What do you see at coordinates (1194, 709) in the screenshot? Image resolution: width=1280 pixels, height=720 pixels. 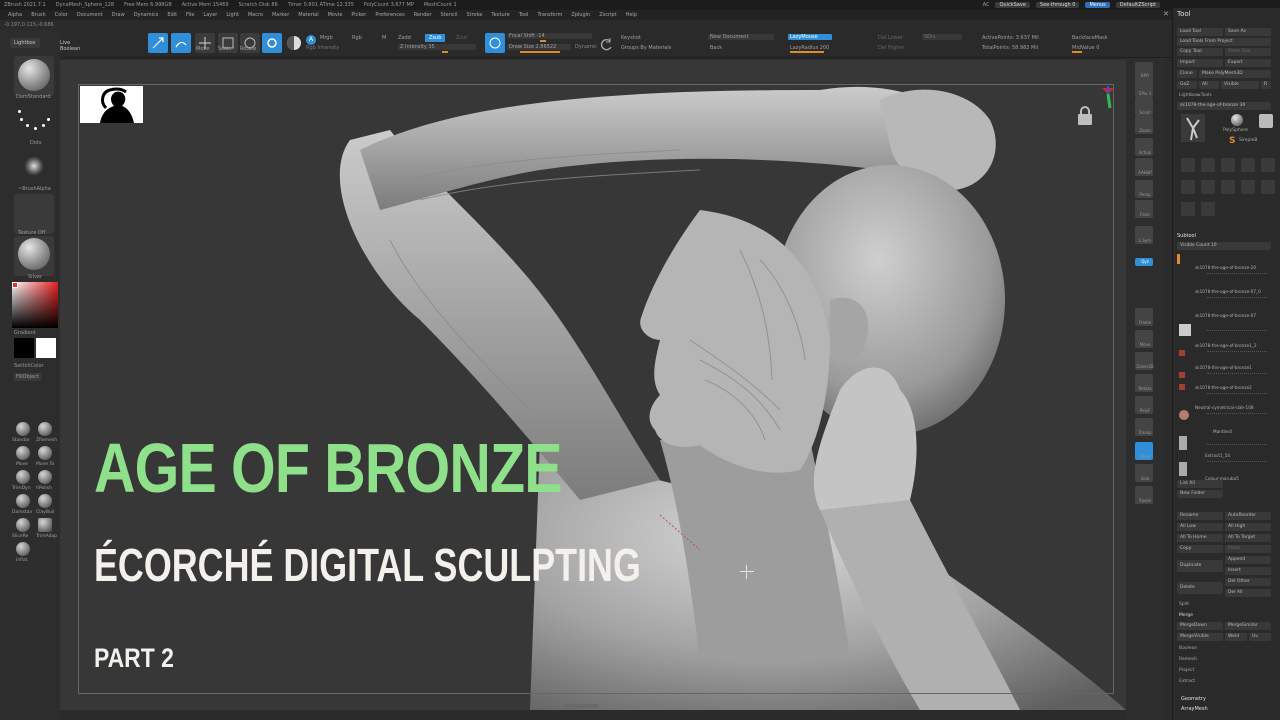 I see `arraymesh-section: ArrayMesh` at bounding box center [1194, 709].